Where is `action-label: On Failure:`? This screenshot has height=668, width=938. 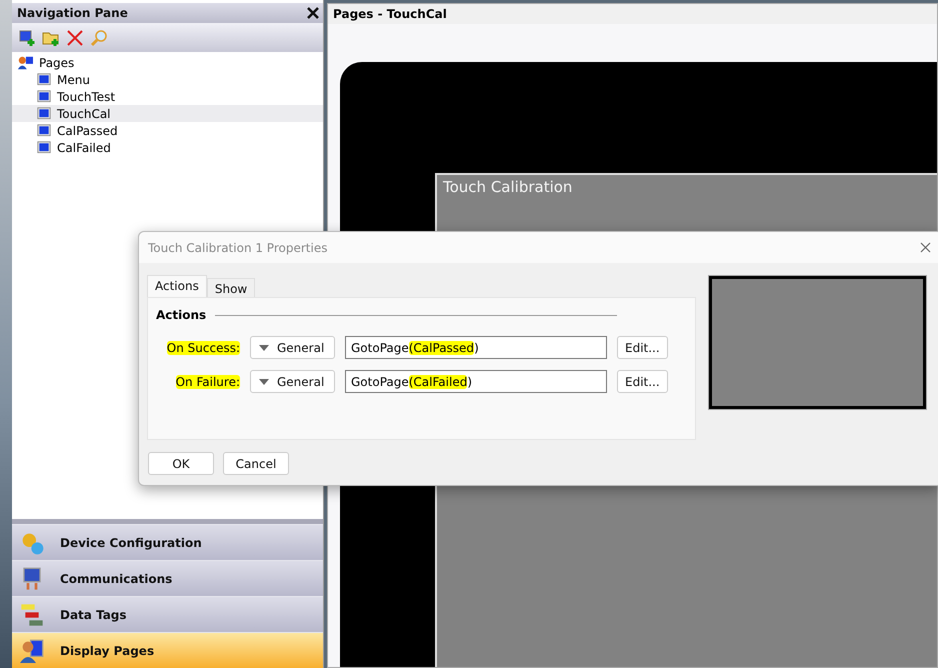 action-label: On Failure: is located at coordinates (207, 381).